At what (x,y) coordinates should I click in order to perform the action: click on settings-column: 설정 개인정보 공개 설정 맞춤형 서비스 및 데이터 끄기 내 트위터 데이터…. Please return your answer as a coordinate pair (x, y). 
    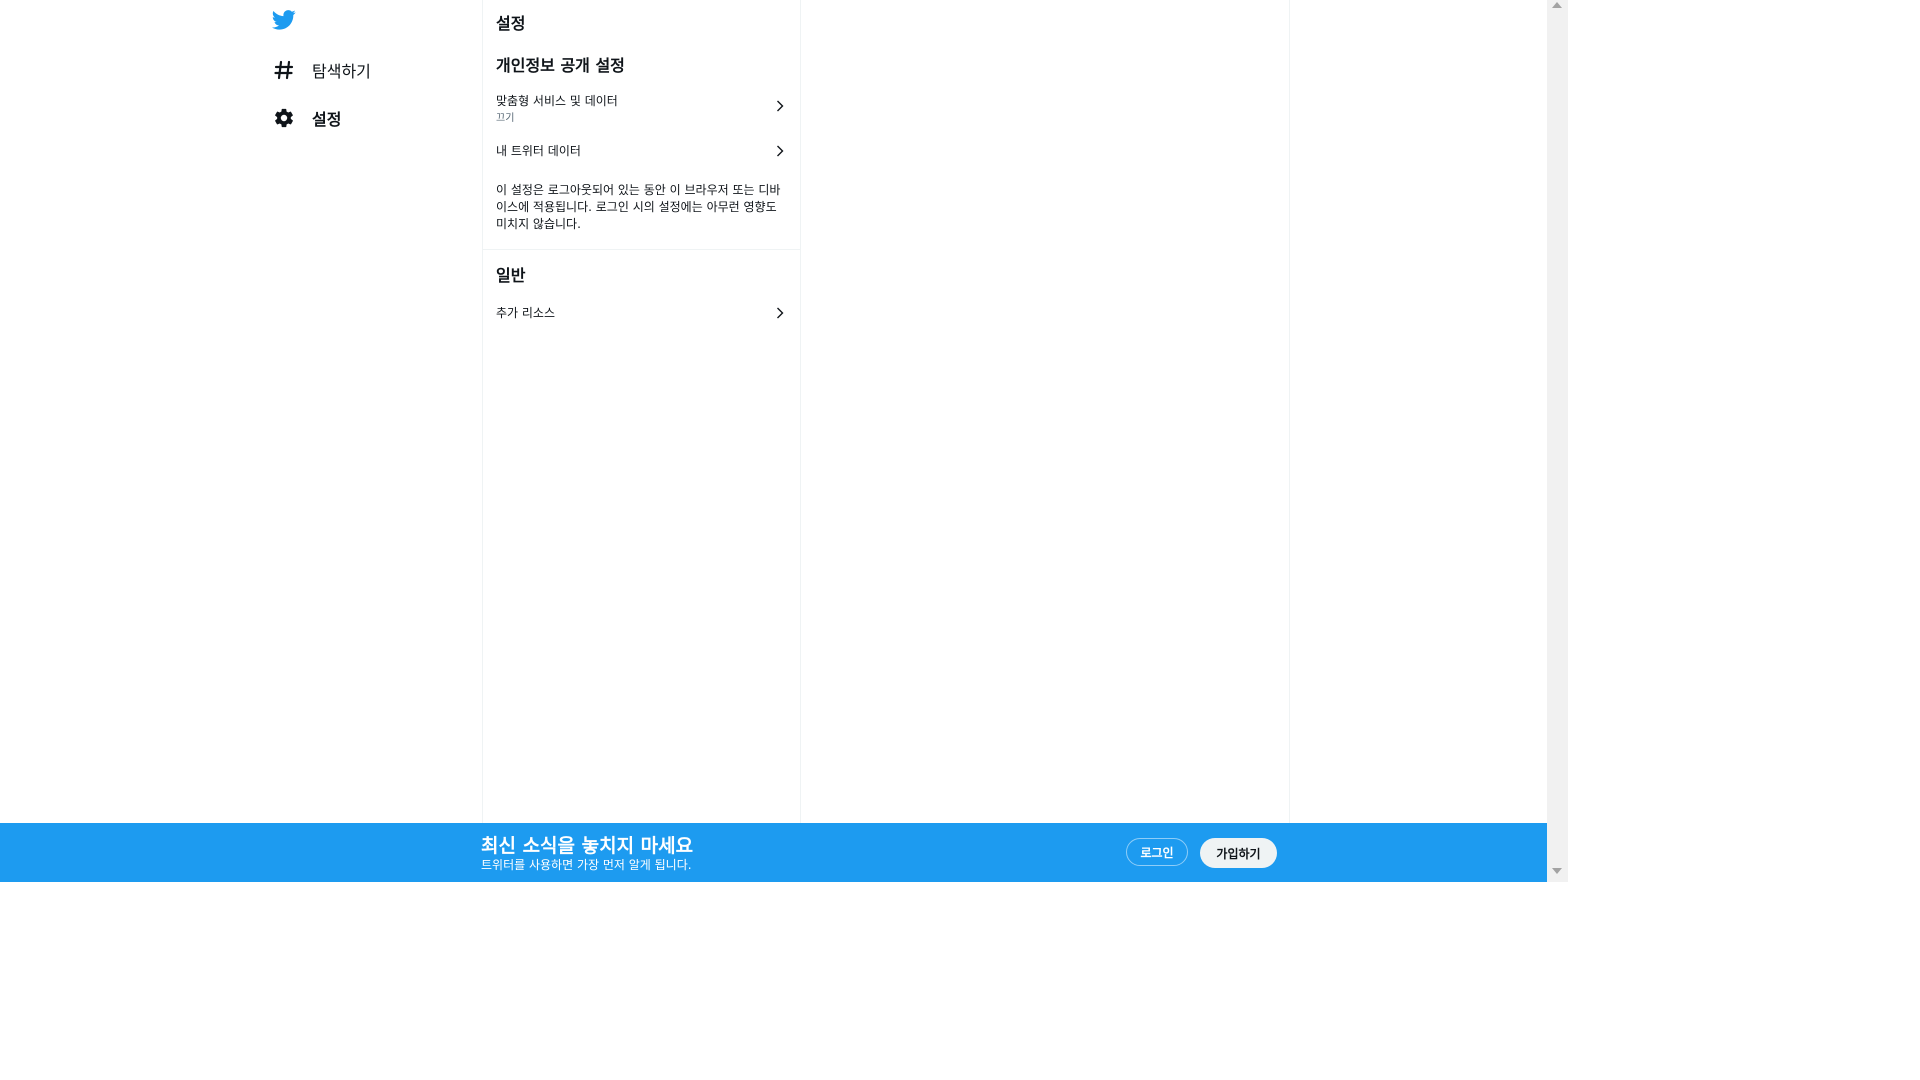
    Looking at the image, I should click on (641, 441).